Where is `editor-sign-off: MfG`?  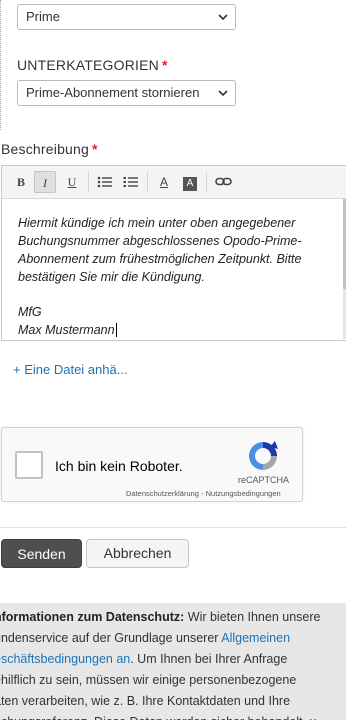
editor-sign-off: MfG is located at coordinates (30, 312).